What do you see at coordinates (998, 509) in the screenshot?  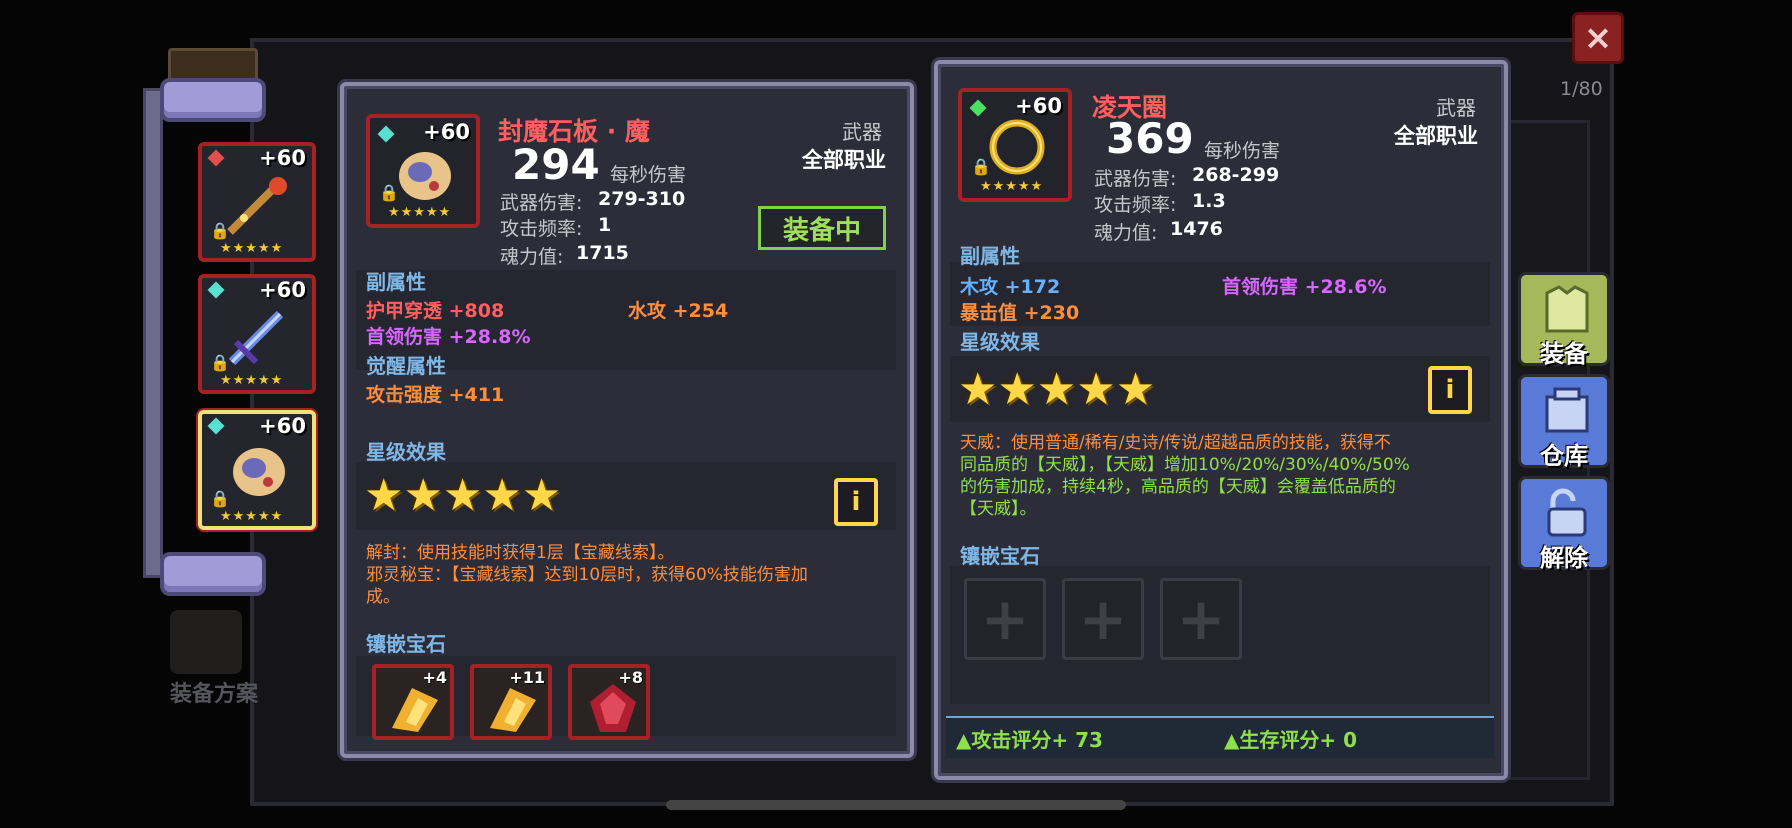 I see `compare-star-effect-line-4: 【天威】。` at bounding box center [998, 509].